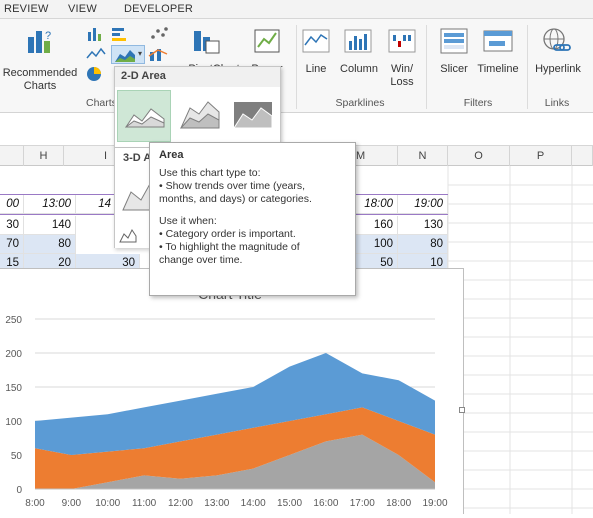 The height and width of the screenshot is (518, 593). Describe the element at coordinates (462, 410) in the screenshot. I see `chart-resize-handle` at that location.